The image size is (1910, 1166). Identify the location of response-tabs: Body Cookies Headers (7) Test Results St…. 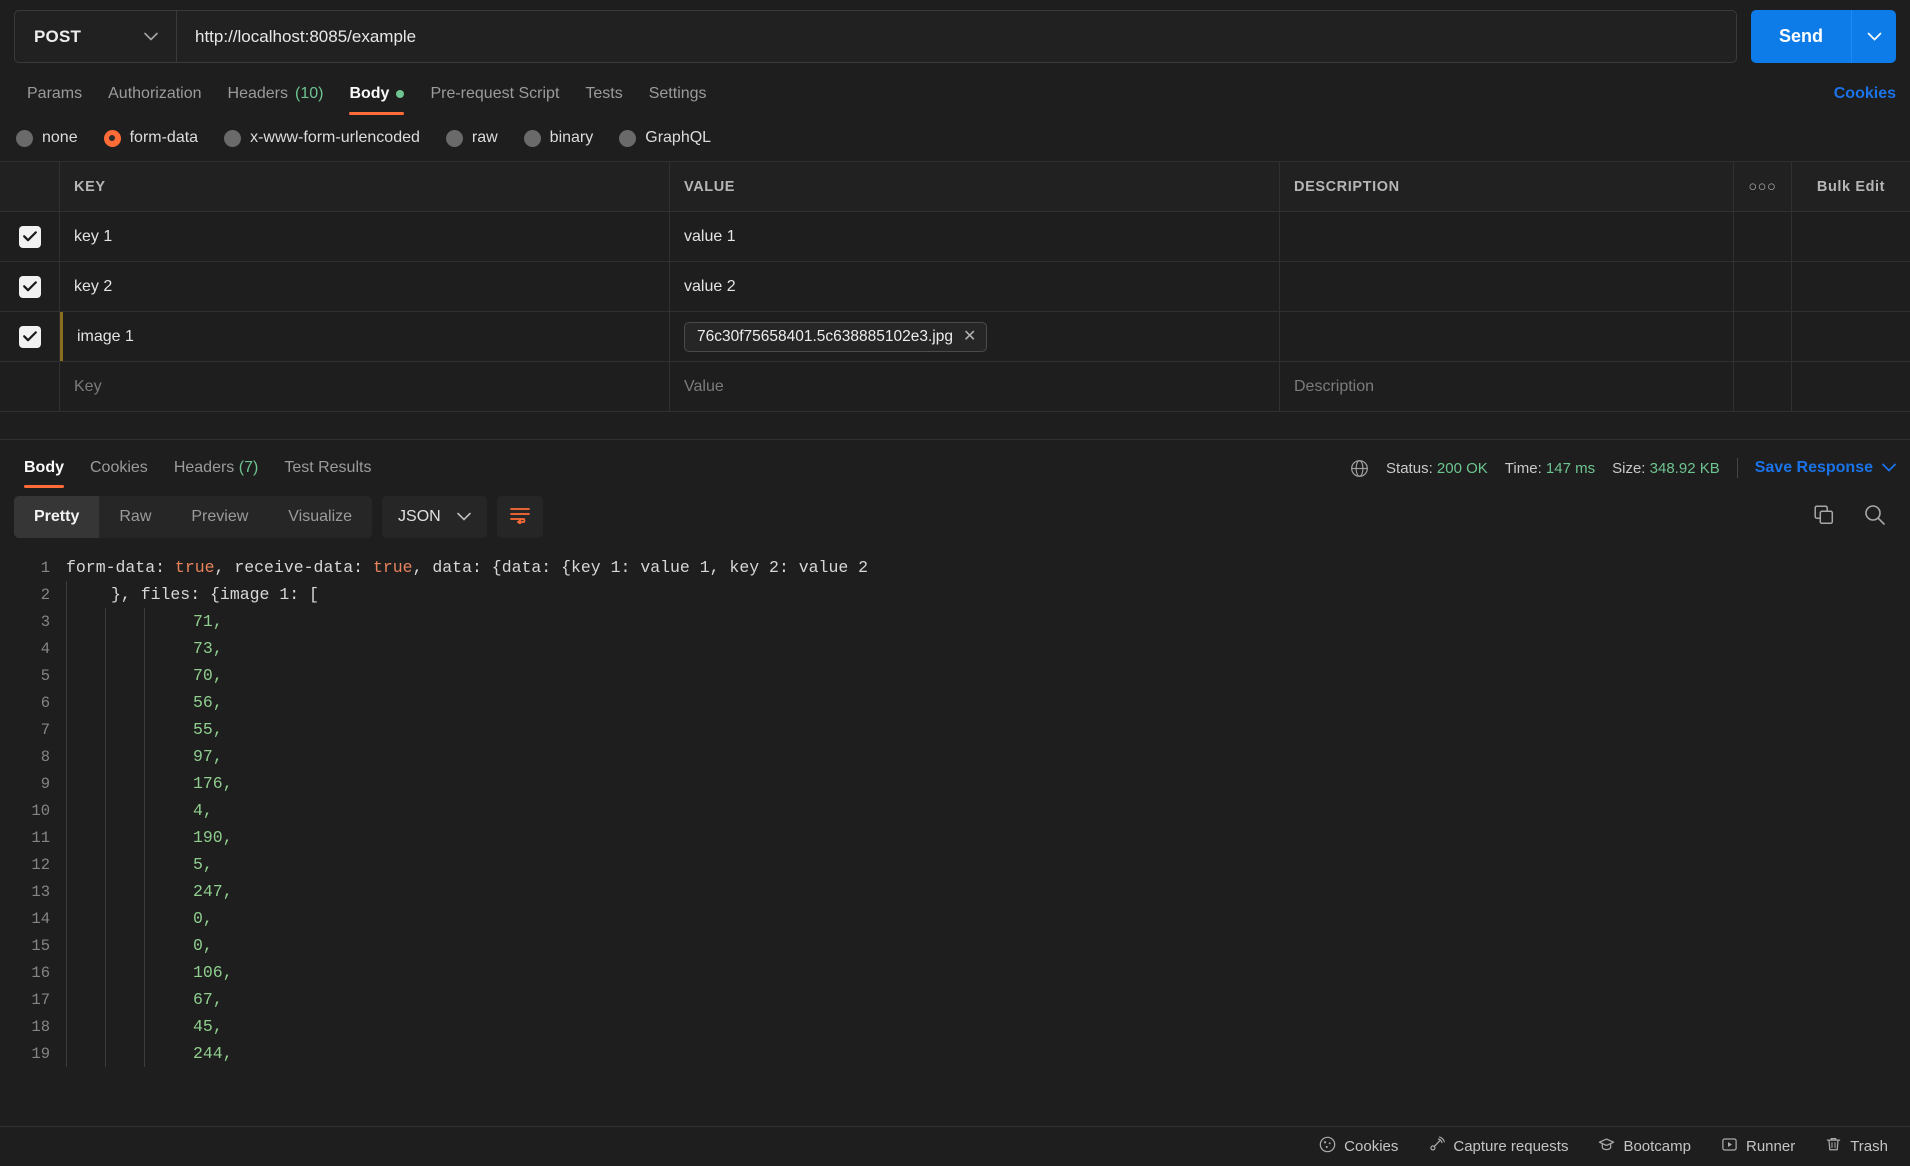
(955, 464).